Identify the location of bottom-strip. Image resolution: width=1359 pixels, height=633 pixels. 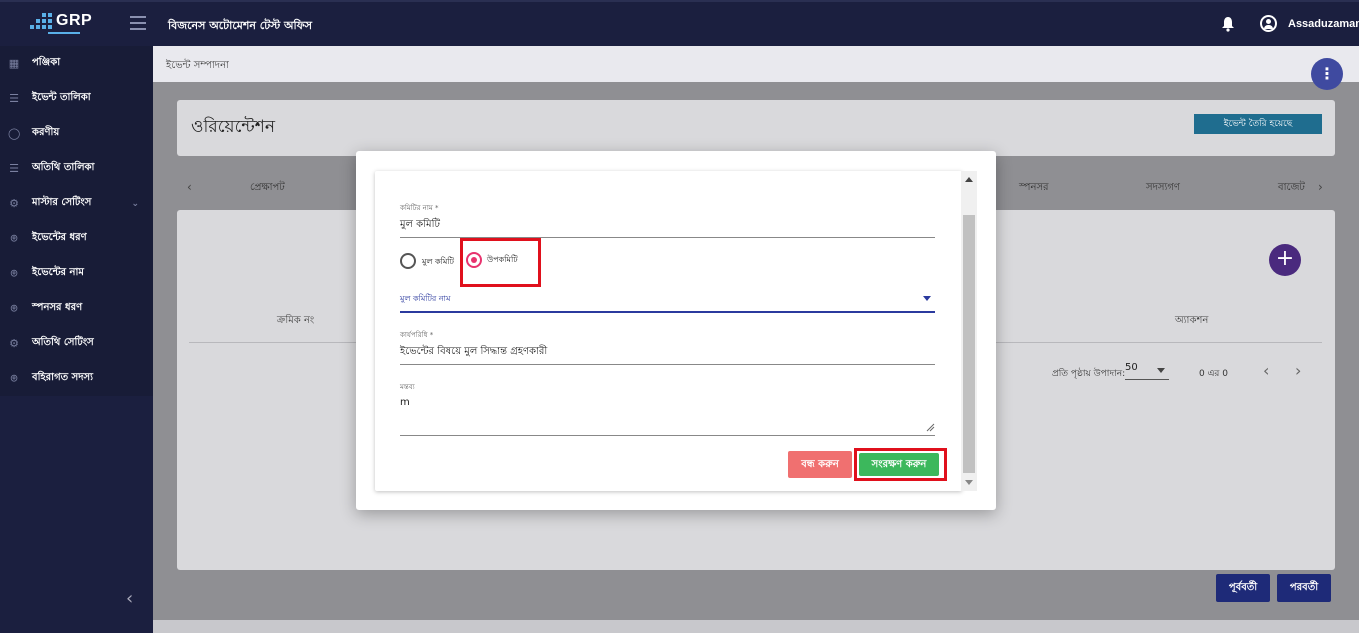
(756, 626).